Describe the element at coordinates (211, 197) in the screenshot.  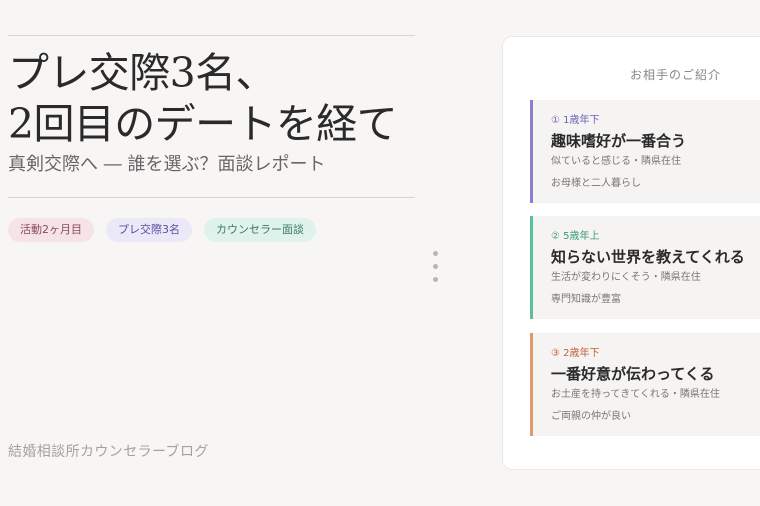
I see `subtitle-divider` at that location.